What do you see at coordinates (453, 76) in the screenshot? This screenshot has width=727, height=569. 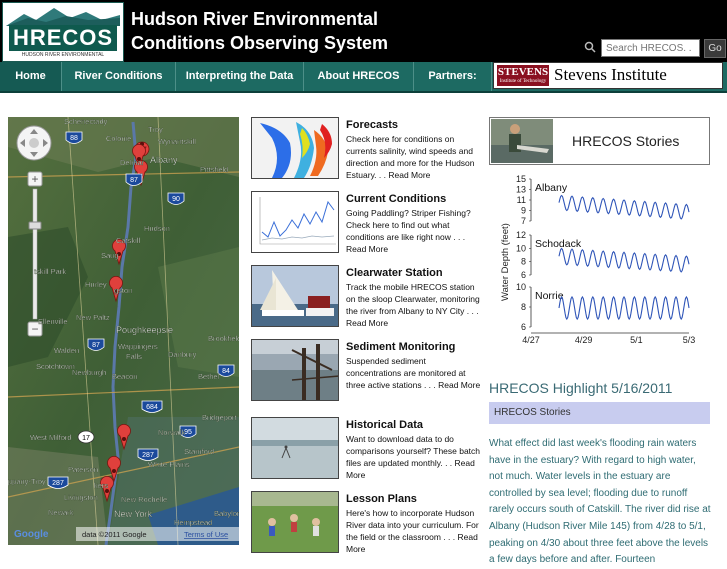 I see `nav-partners: Partners:` at bounding box center [453, 76].